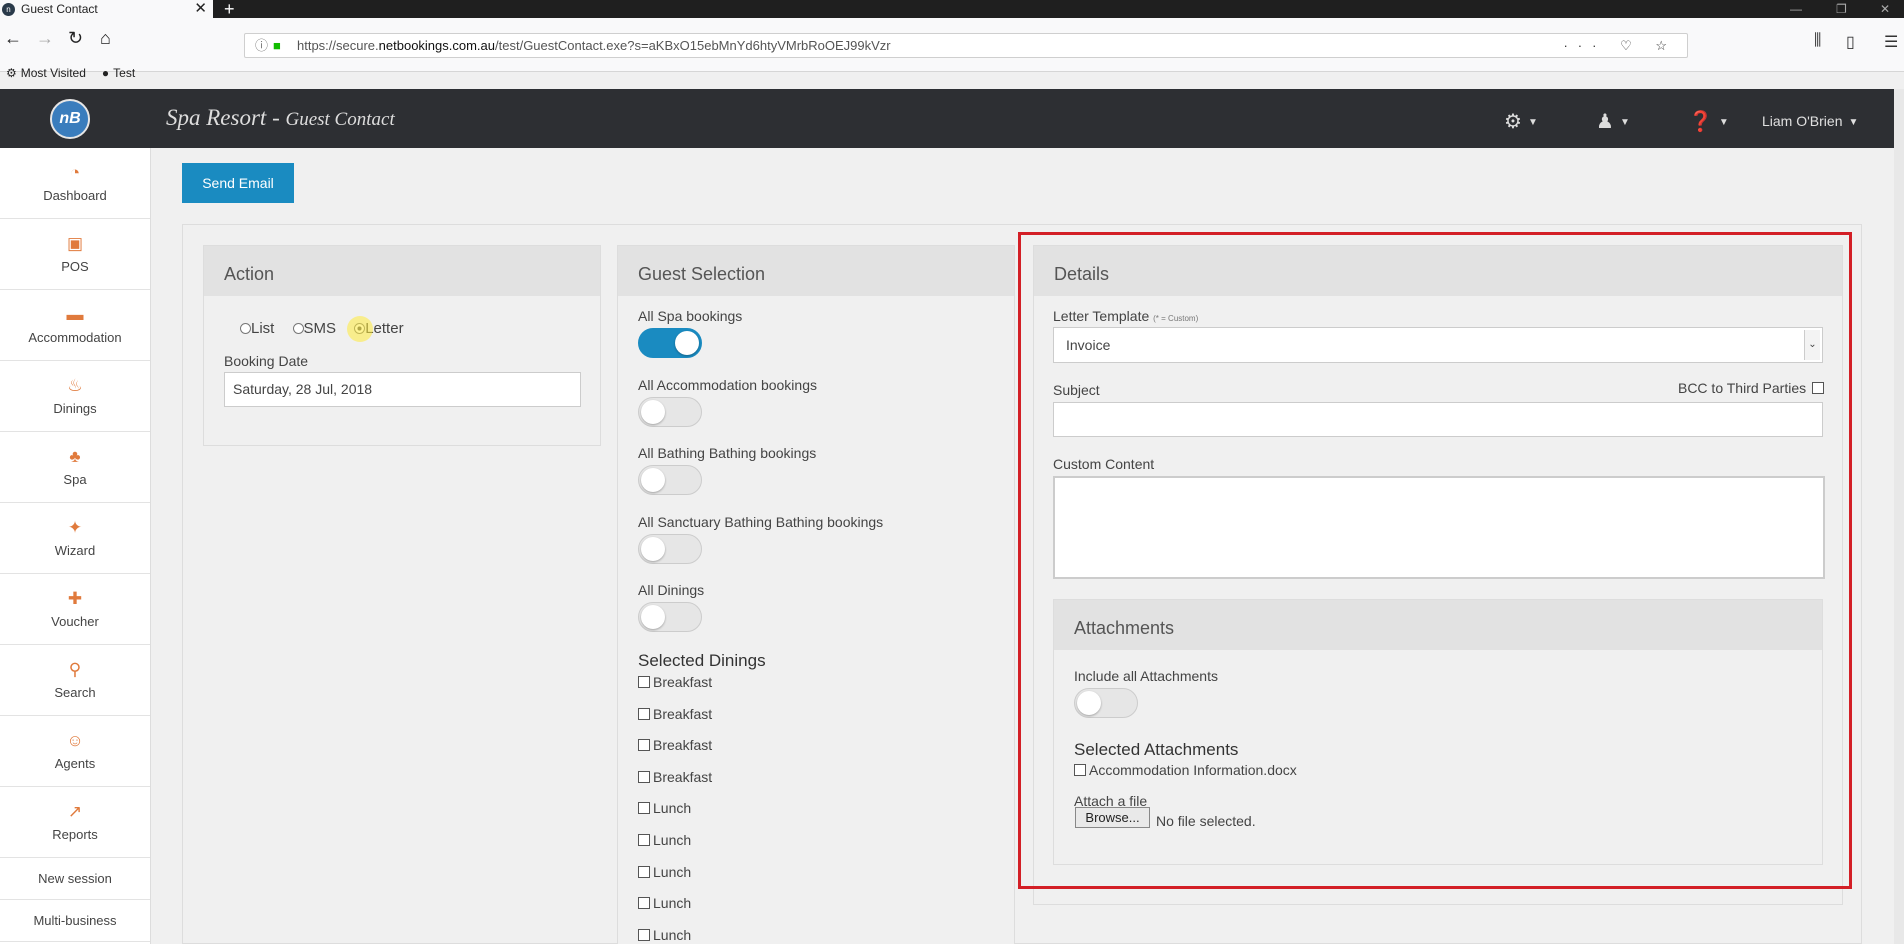 Image resolution: width=1904 pixels, height=944 pixels. What do you see at coordinates (75, 527) in the screenshot?
I see `wand-icon: ✦` at bounding box center [75, 527].